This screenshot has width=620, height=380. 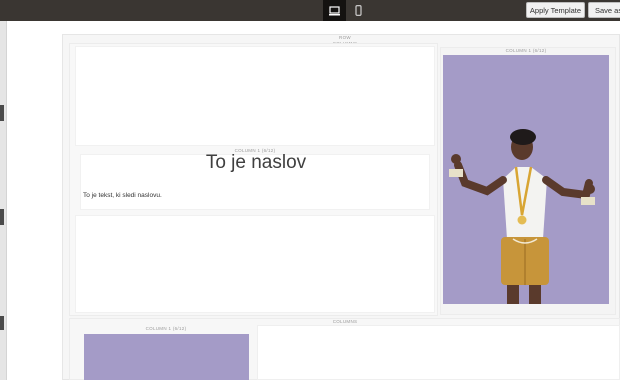 What do you see at coordinates (3, 200) in the screenshot?
I see `left-sidebar-strip` at bounding box center [3, 200].